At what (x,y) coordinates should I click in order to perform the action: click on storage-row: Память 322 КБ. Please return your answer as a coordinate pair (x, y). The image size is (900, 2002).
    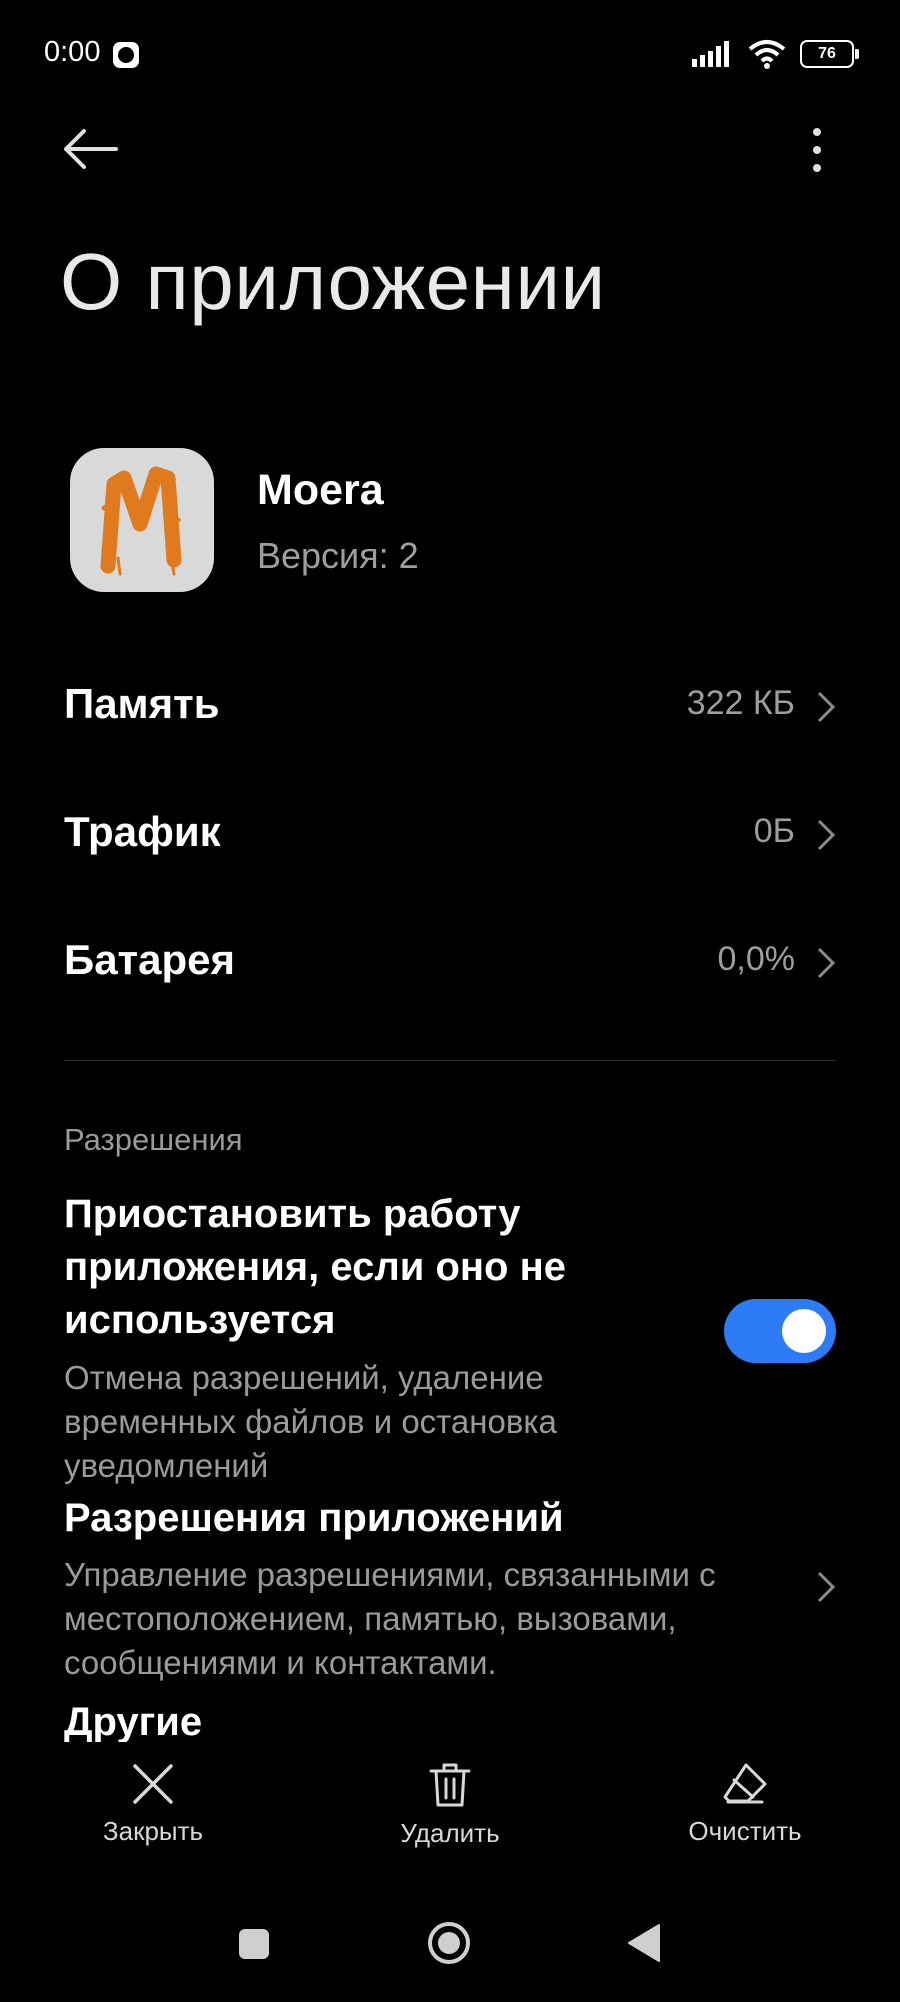
    Looking at the image, I should click on (450, 706).